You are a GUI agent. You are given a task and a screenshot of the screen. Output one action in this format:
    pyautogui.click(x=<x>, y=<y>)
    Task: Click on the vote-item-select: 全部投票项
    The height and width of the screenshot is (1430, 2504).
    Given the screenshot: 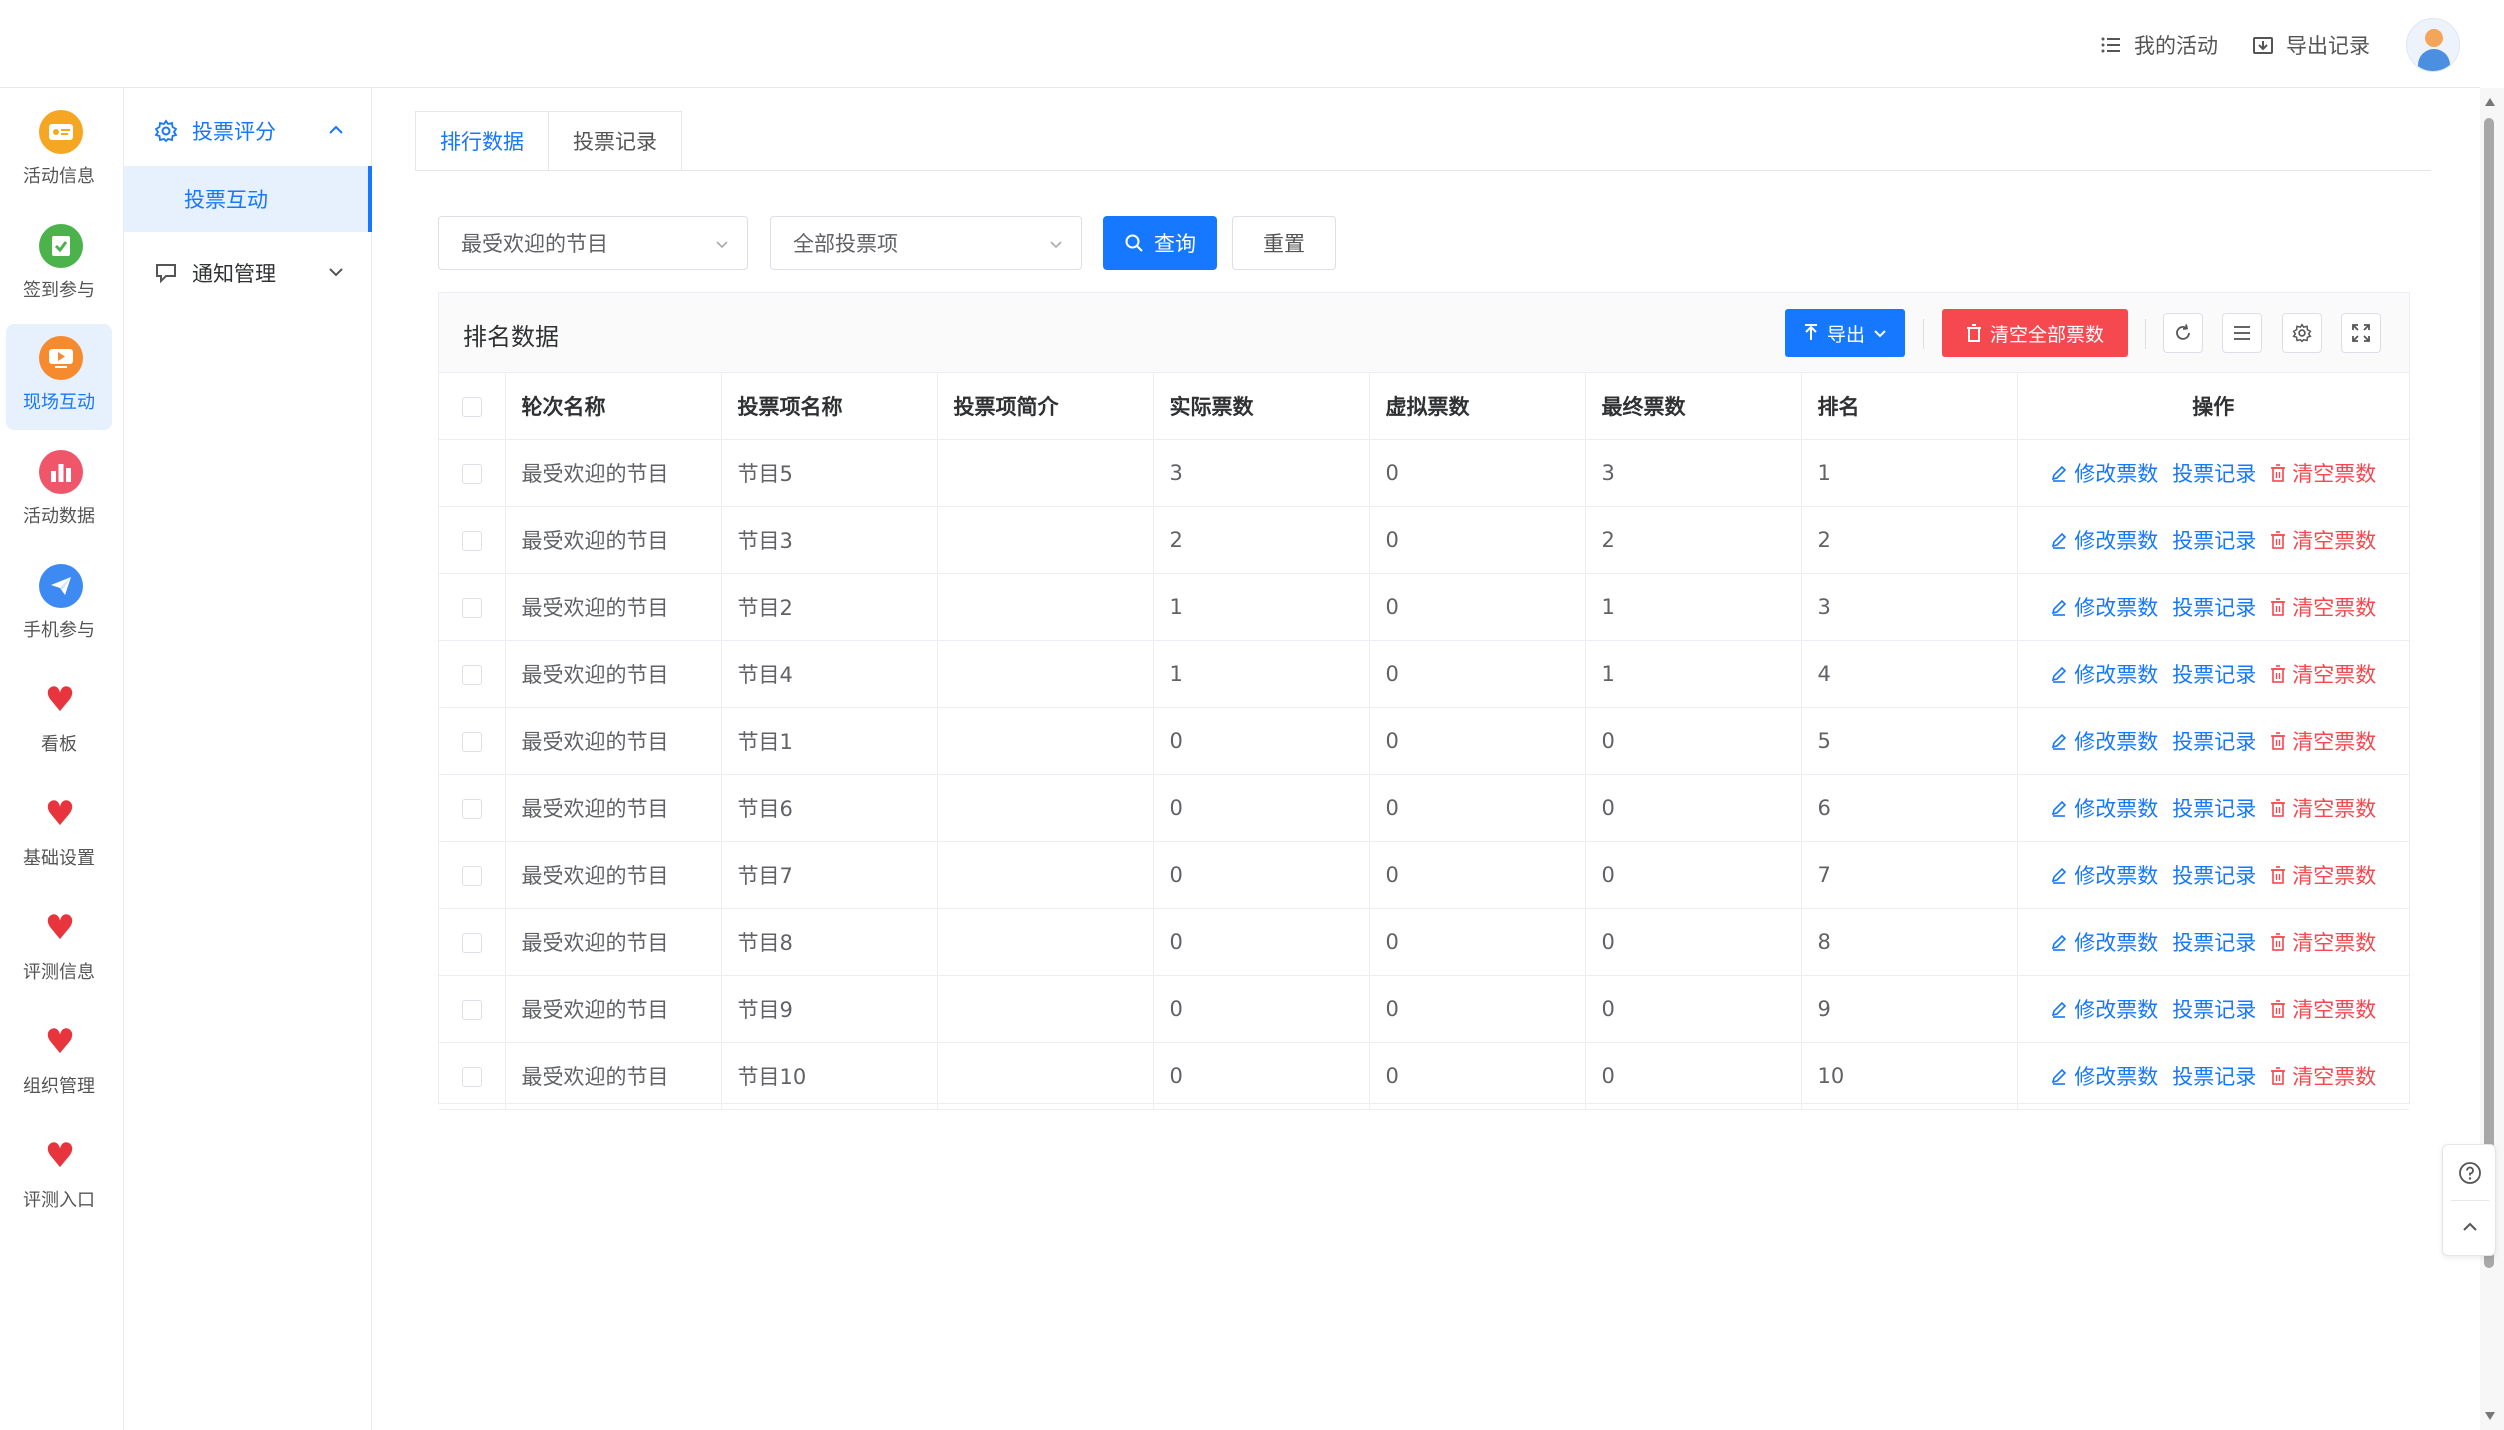 What is the action you would take?
    pyautogui.click(x=926, y=243)
    